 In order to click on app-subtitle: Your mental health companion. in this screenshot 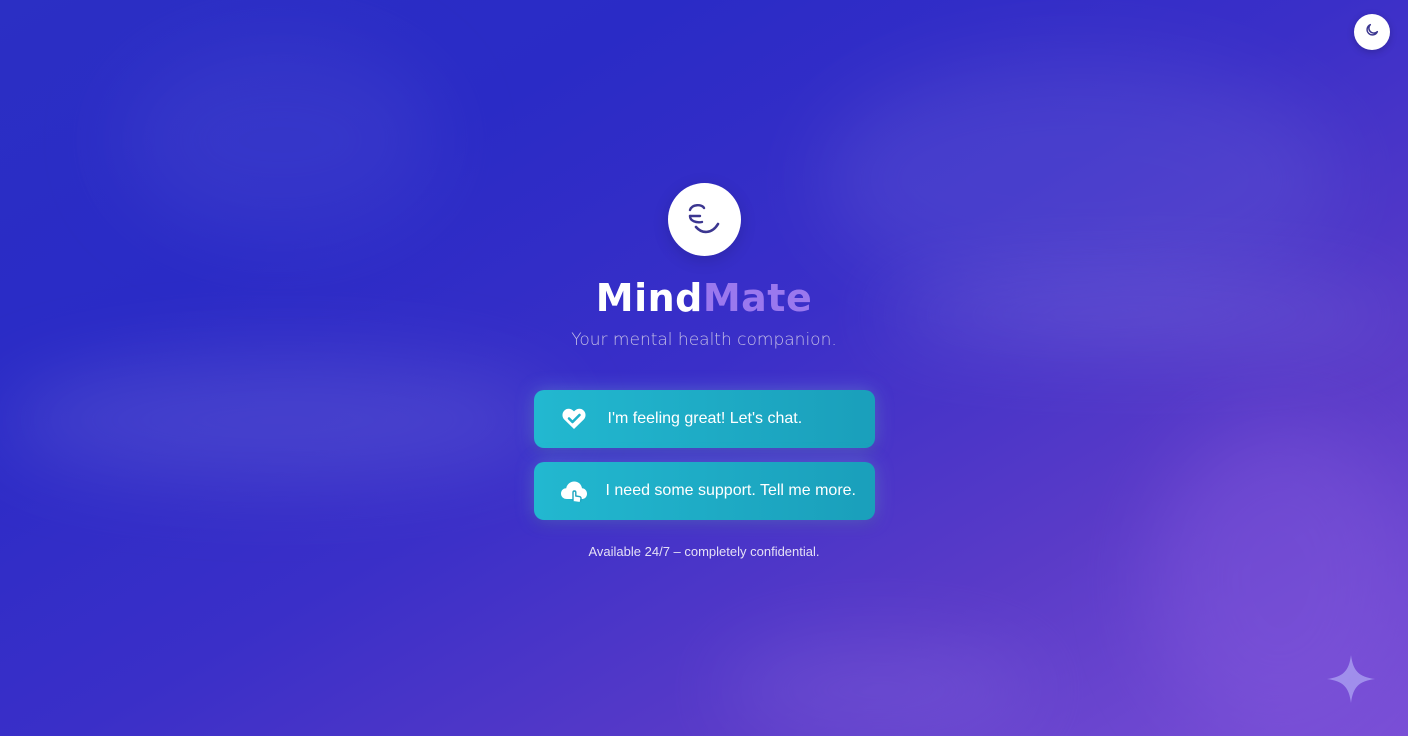, I will do `click(704, 340)`.